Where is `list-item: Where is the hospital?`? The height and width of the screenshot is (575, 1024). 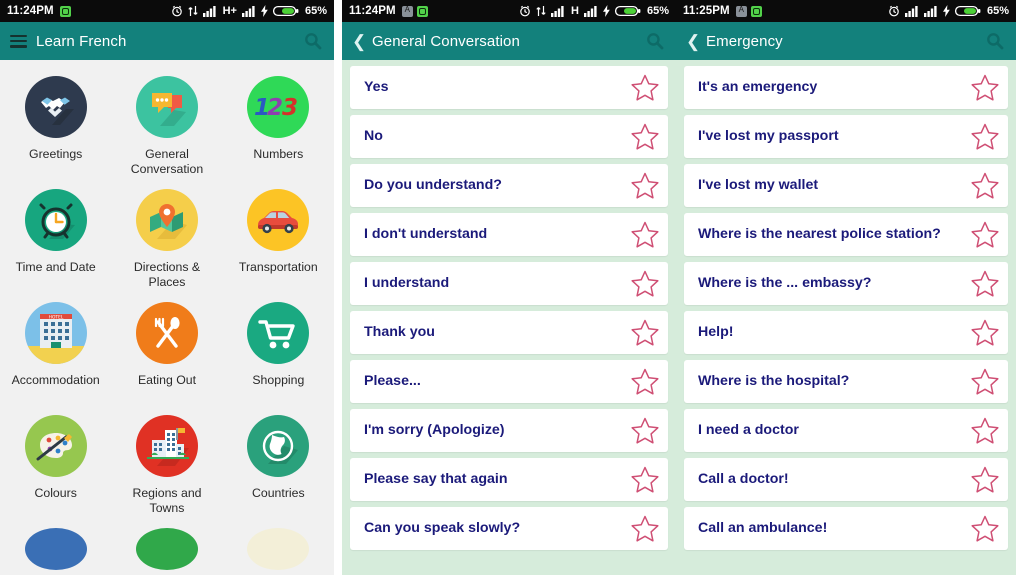
list-item: Where is the hospital? is located at coordinates (846, 381).